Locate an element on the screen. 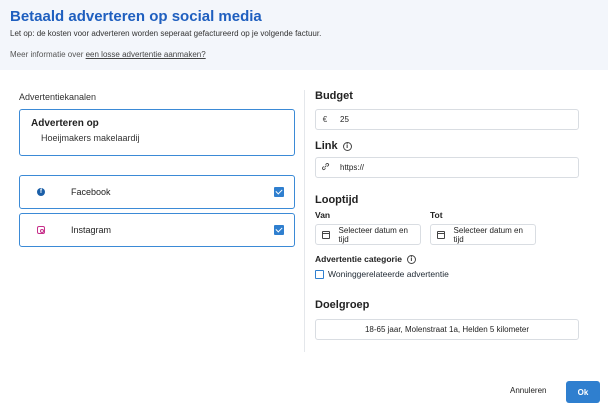 This screenshot has width=608, height=410. to-date-button: Selecteer datum en tijd is located at coordinates (483, 234).